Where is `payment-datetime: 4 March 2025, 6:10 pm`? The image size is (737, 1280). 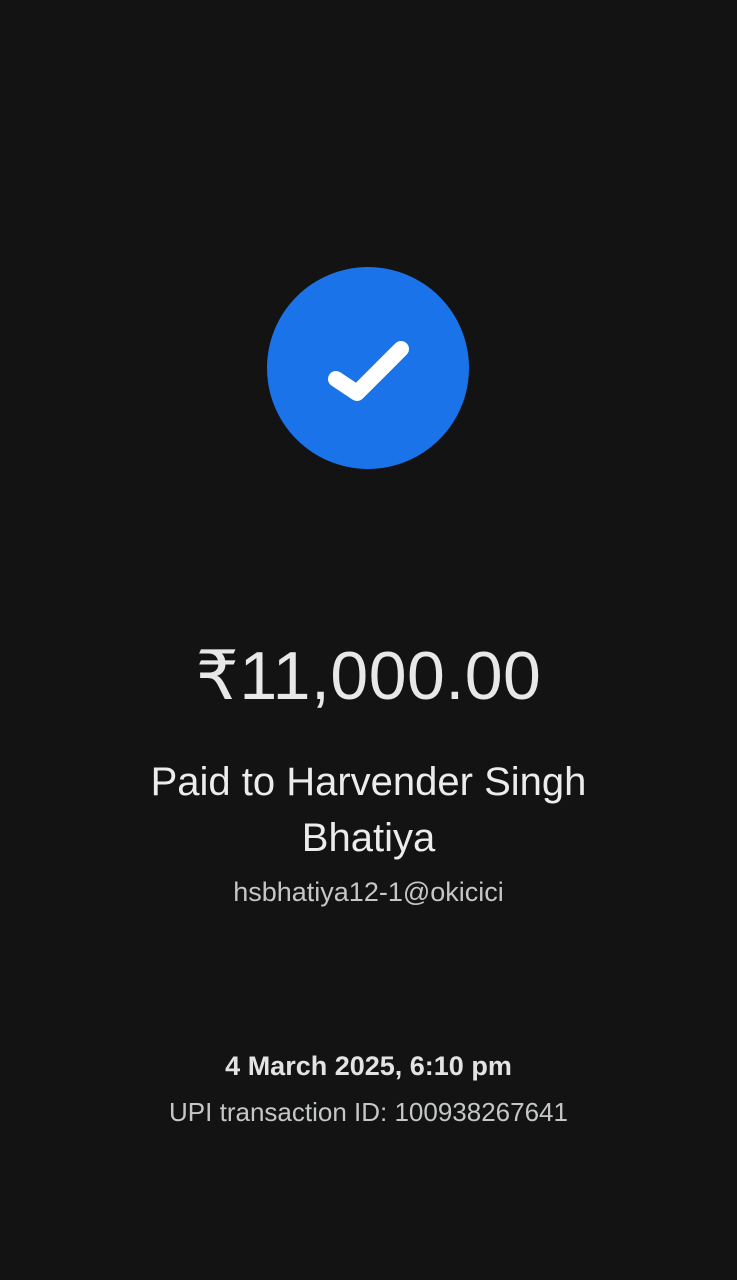
payment-datetime: 4 March 2025, 6:10 pm is located at coordinates (368, 1066).